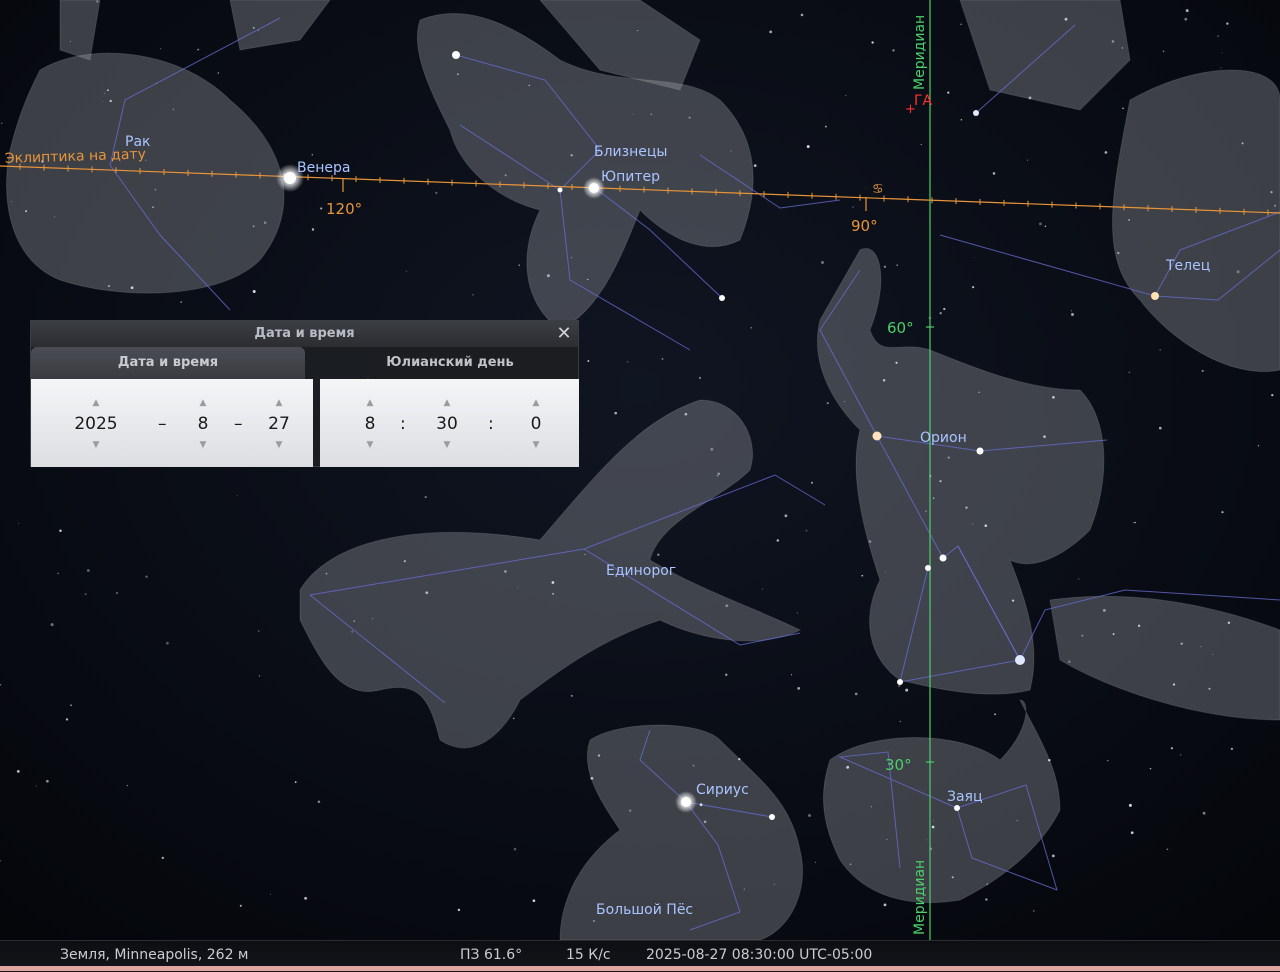 The height and width of the screenshot is (972, 1280). I want to click on hour-down-icon: ▼, so click(370, 445).